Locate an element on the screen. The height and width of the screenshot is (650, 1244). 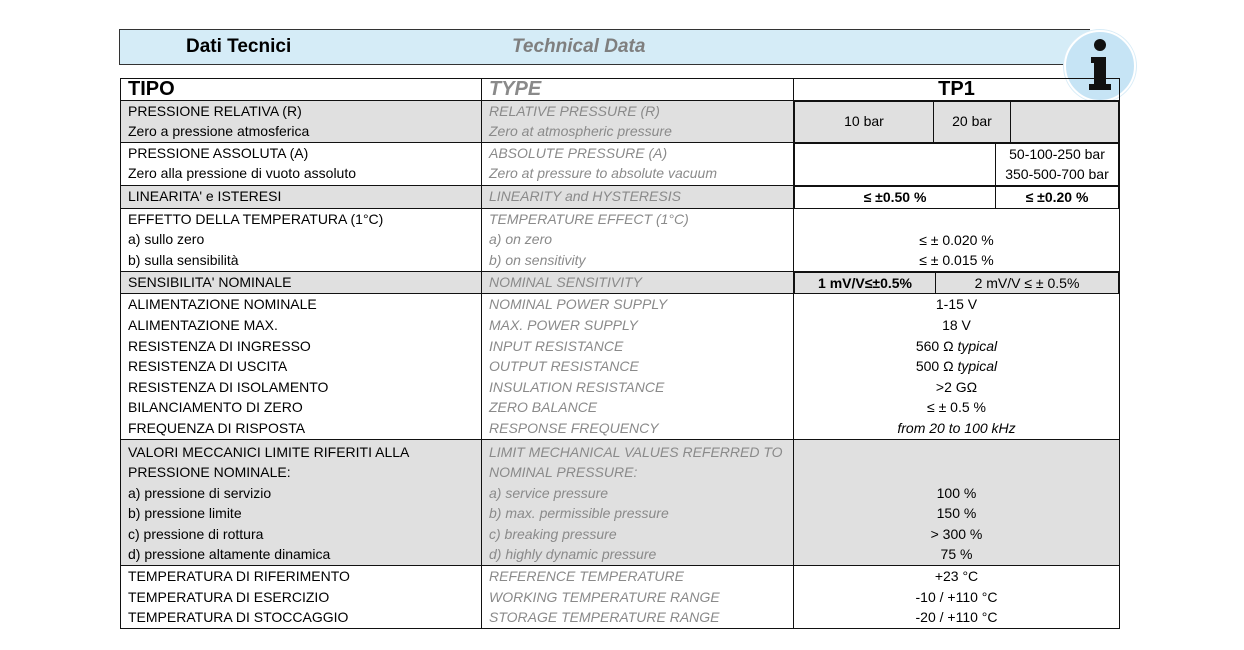
label-en: MAX. POWER SUPPLY is located at coordinates (563, 324).